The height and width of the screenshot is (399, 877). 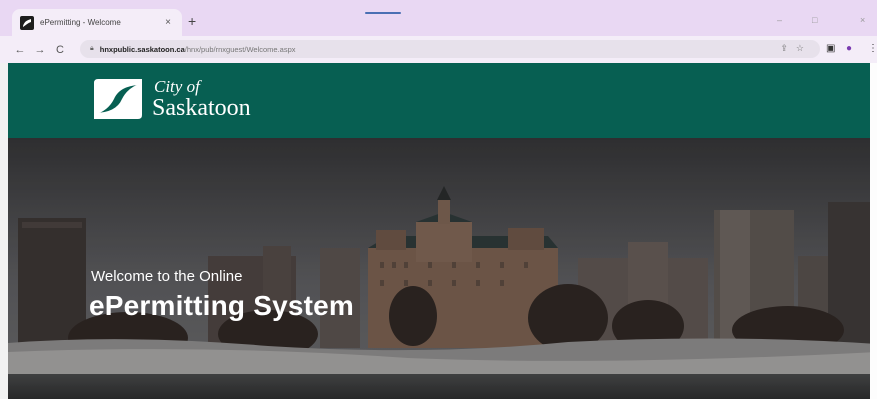 What do you see at coordinates (201, 108) in the screenshot?
I see `logo-name-text: Saskatoon` at bounding box center [201, 108].